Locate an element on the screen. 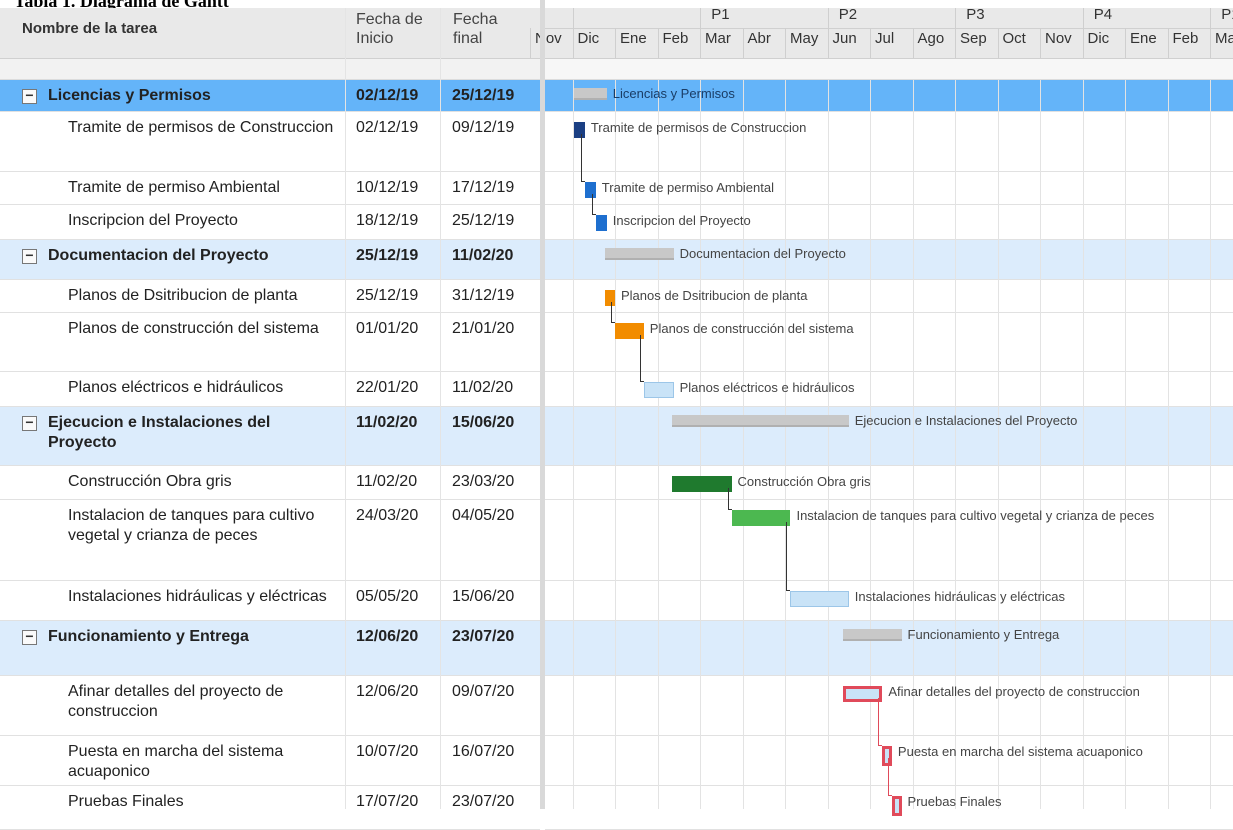  task-row: Construcción Obra gris 11/02/20 23/03/20 is located at coordinates (270, 483).